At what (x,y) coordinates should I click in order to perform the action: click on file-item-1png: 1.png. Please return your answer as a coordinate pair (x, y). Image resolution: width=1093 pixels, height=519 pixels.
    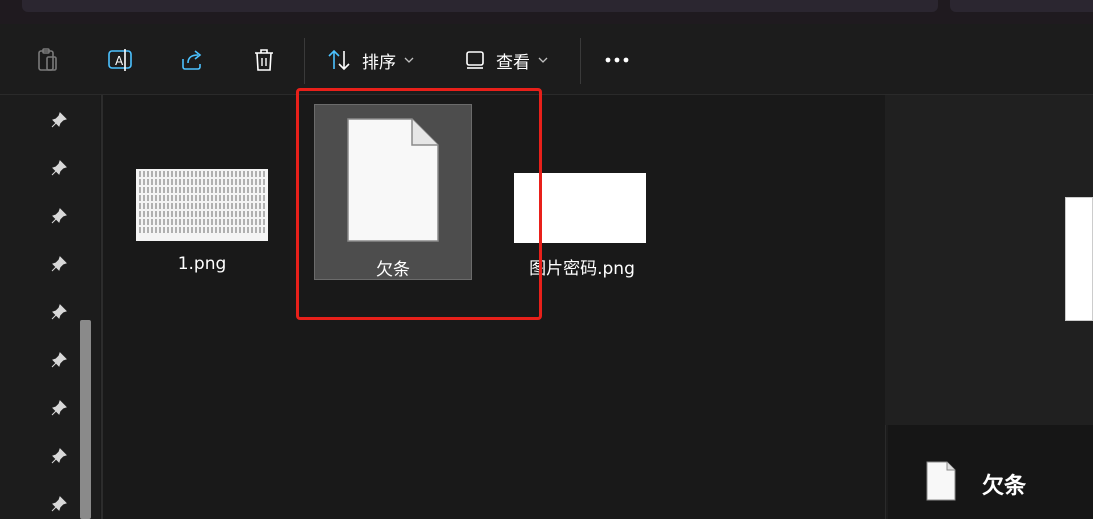
    Looking at the image, I should click on (202, 222).